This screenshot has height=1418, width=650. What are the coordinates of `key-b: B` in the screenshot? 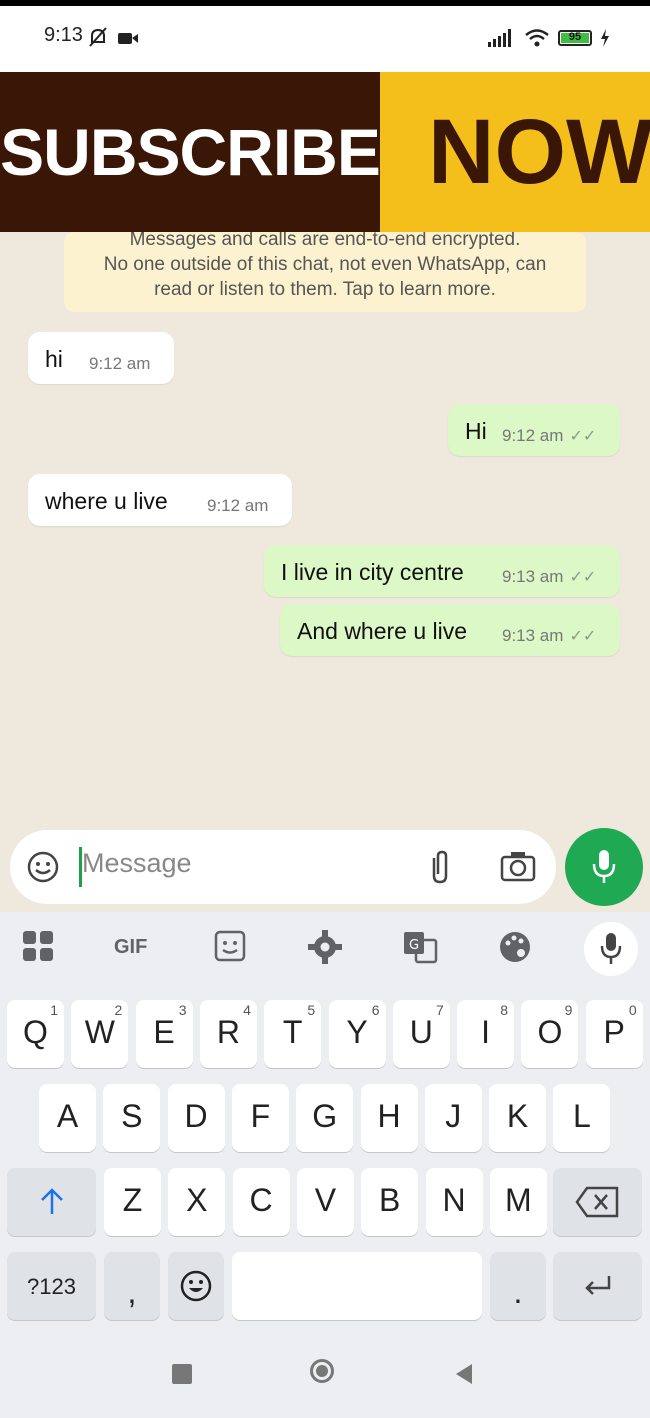 It's located at (390, 1202).